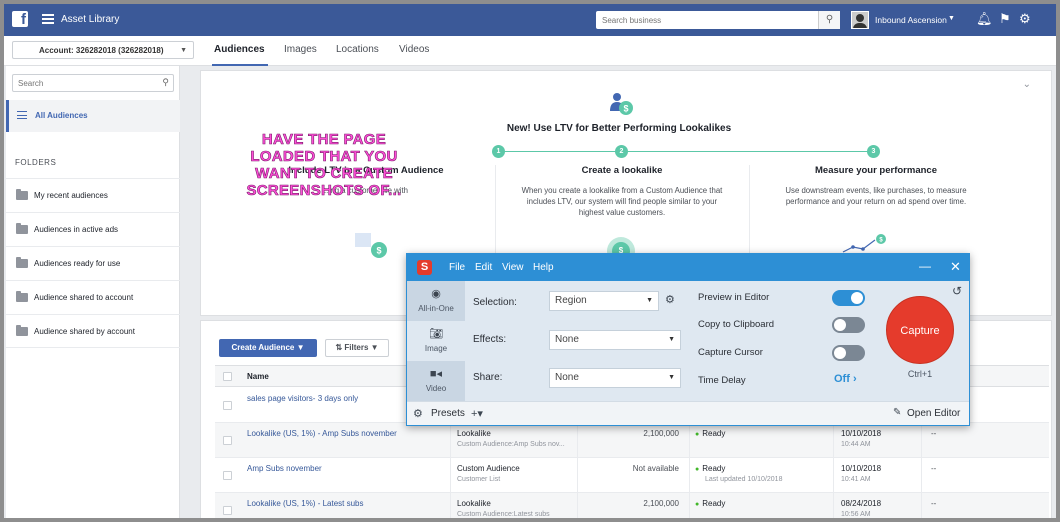  Describe the element at coordinates (424, 267) in the screenshot. I see `app-logo-icon: S` at that location.